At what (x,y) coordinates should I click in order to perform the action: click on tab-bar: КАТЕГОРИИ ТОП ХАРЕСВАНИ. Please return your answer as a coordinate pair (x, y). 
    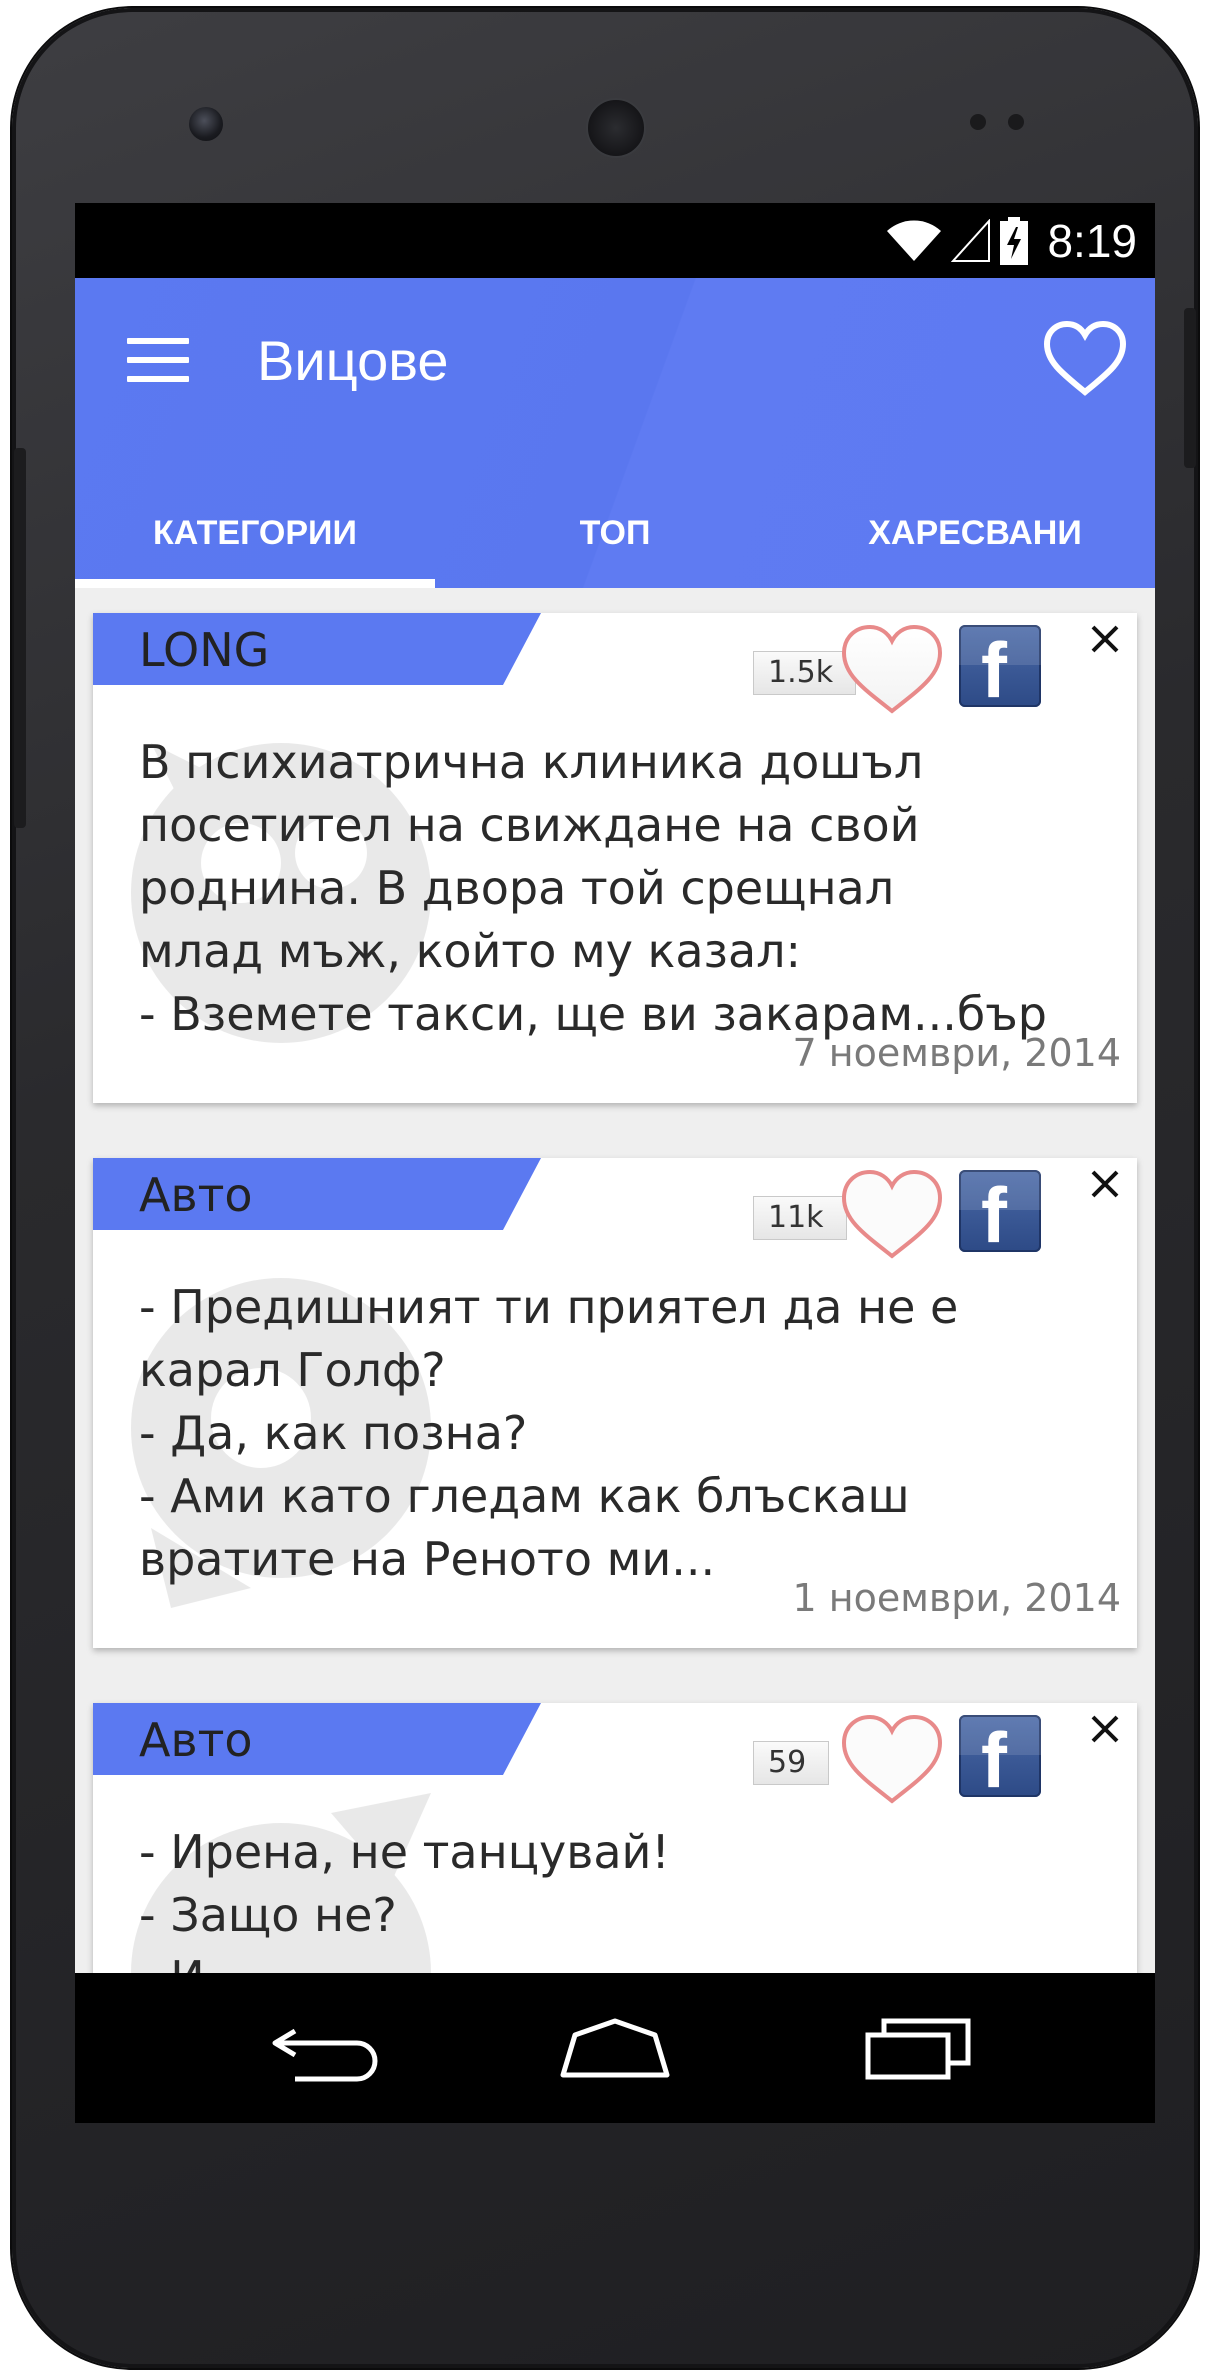
    Looking at the image, I should click on (615, 533).